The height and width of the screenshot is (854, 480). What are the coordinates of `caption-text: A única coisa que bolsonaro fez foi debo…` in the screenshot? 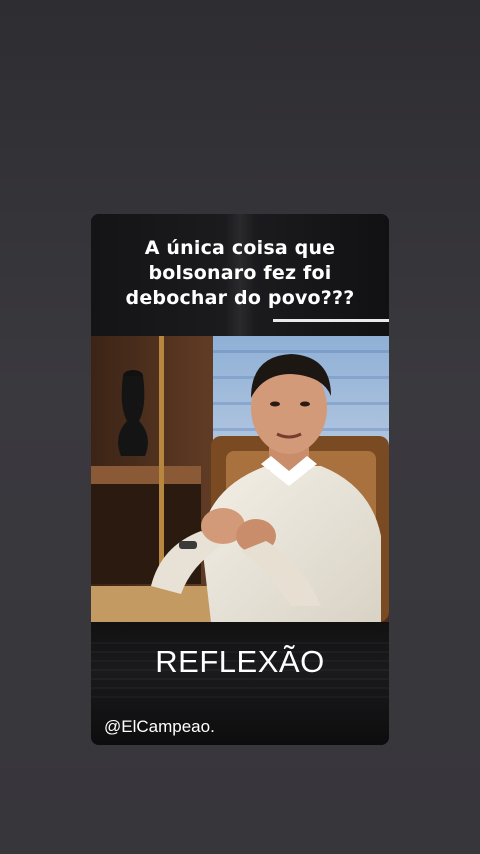 It's located at (240, 273).